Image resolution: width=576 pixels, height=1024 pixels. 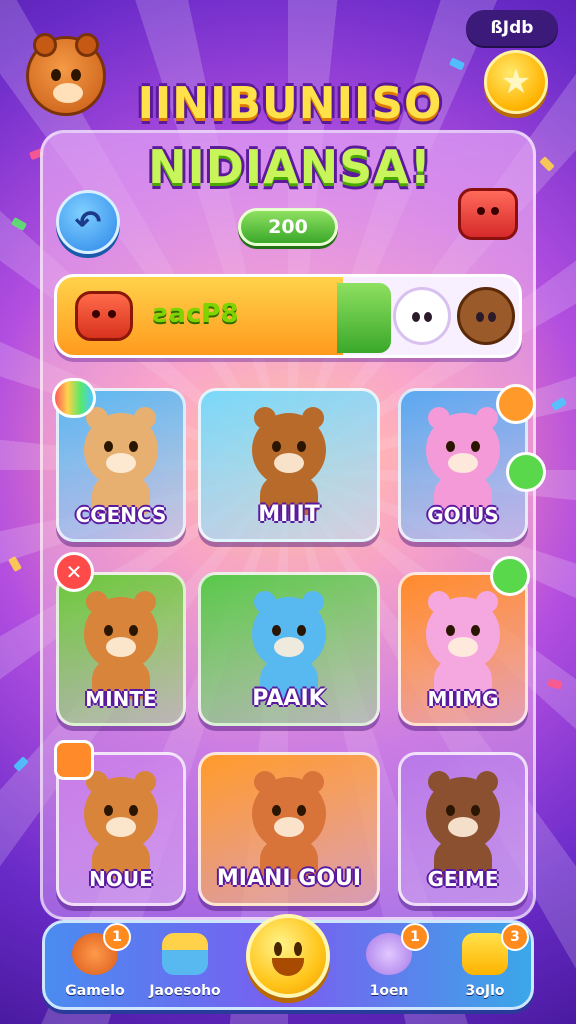 I want to click on pet-card-label: GEIME, so click(x=463, y=879).